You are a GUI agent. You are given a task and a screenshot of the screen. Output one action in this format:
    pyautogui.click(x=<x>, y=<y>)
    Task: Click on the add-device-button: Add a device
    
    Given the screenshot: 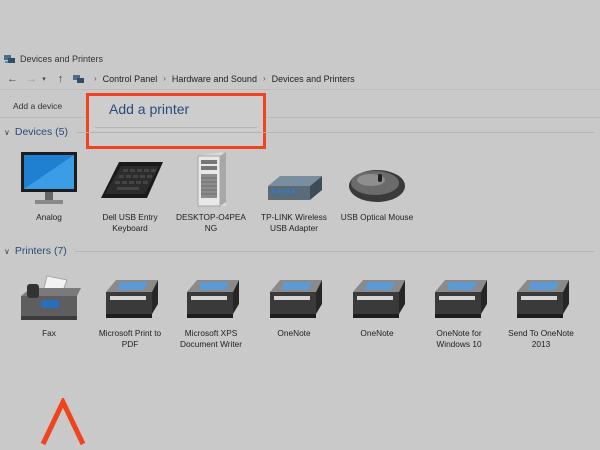 What is the action you would take?
    pyautogui.click(x=37, y=106)
    